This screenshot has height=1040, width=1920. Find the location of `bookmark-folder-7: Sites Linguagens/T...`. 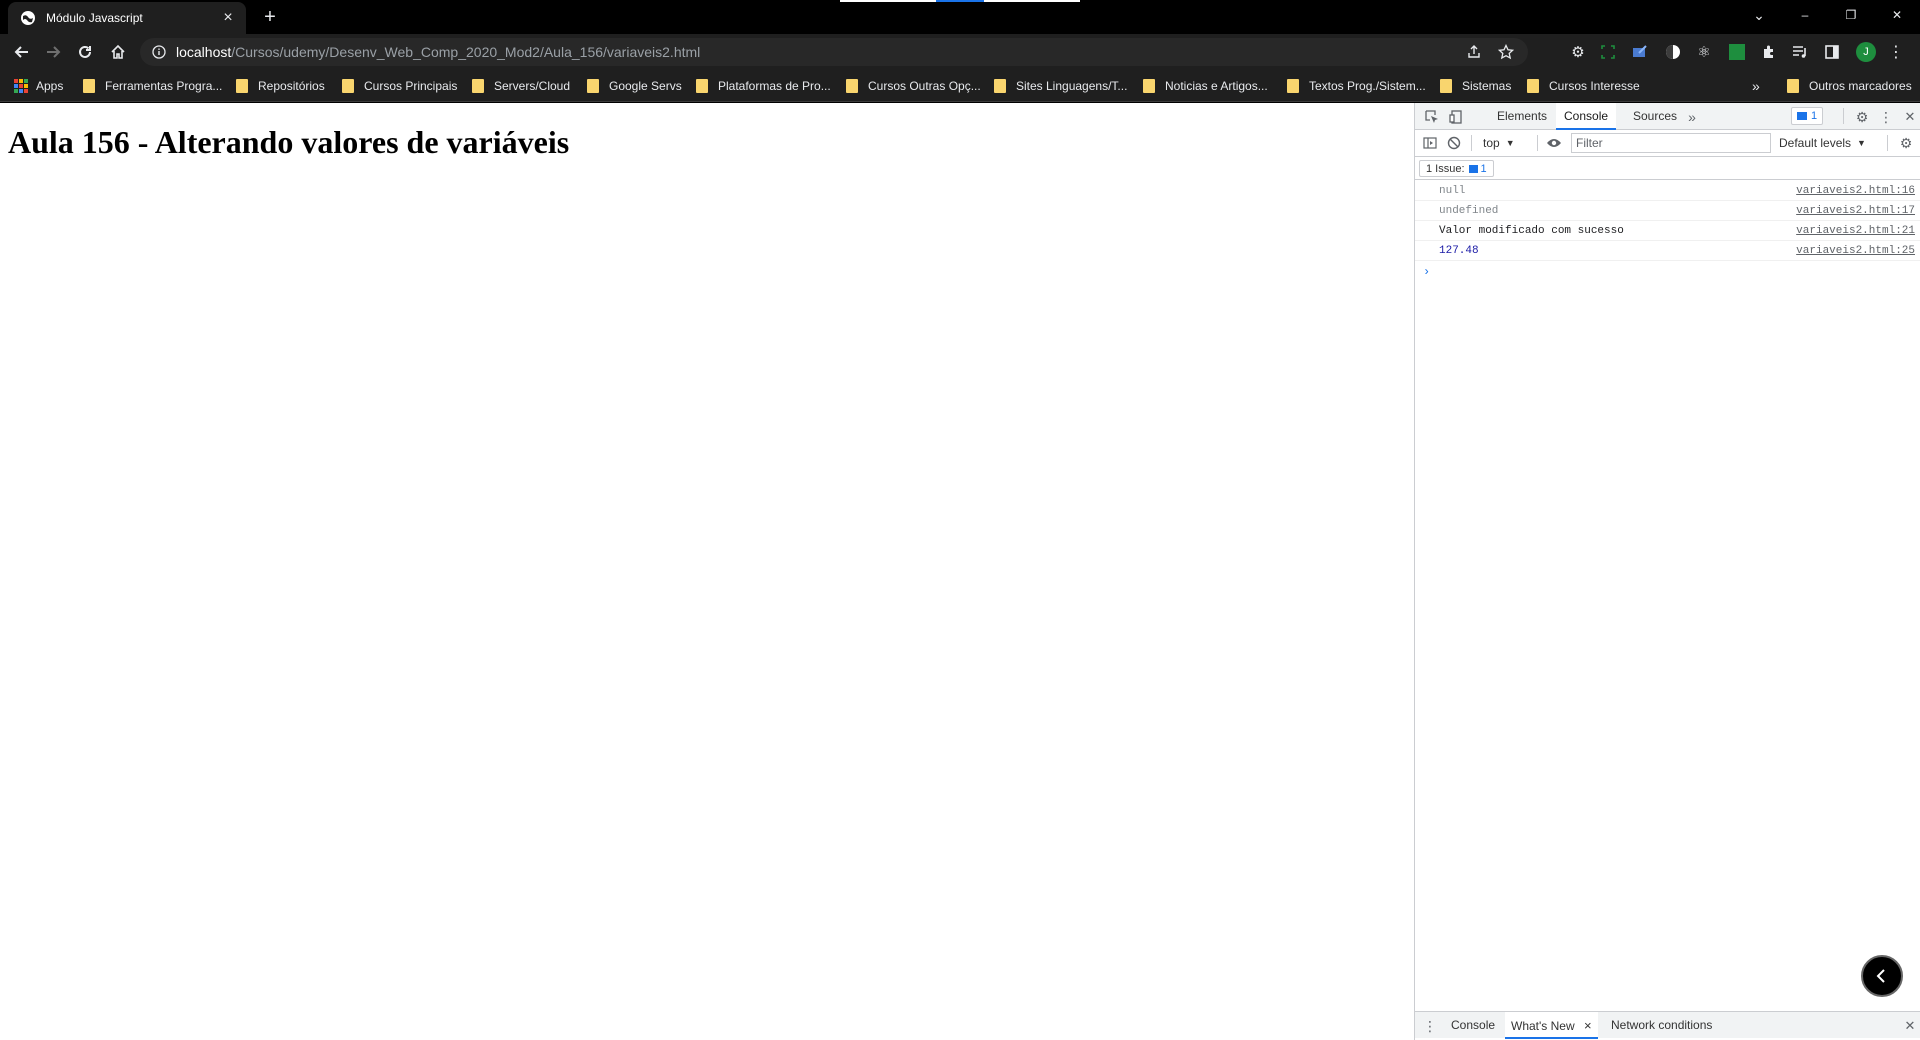

bookmark-folder-7: Sites Linguagens/T... is located at coordinates (1060, 86).